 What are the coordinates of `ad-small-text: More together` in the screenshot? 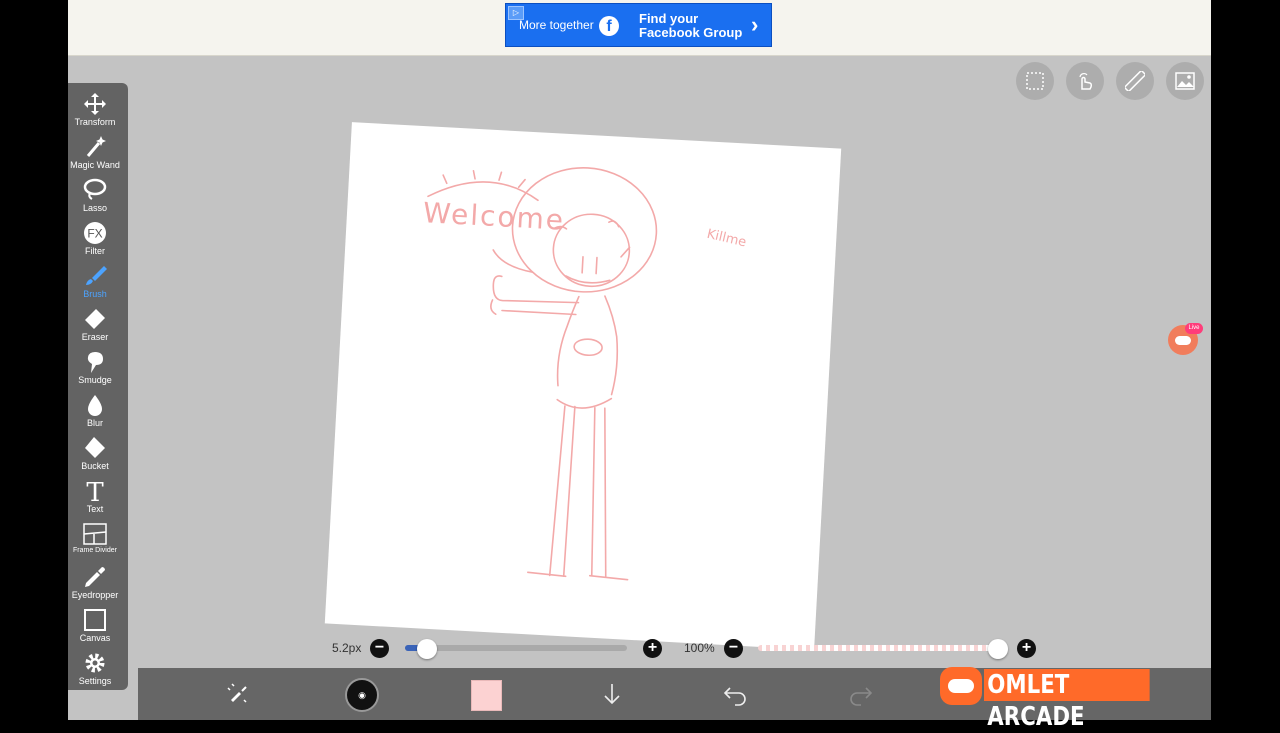 It's located at (556, 25).